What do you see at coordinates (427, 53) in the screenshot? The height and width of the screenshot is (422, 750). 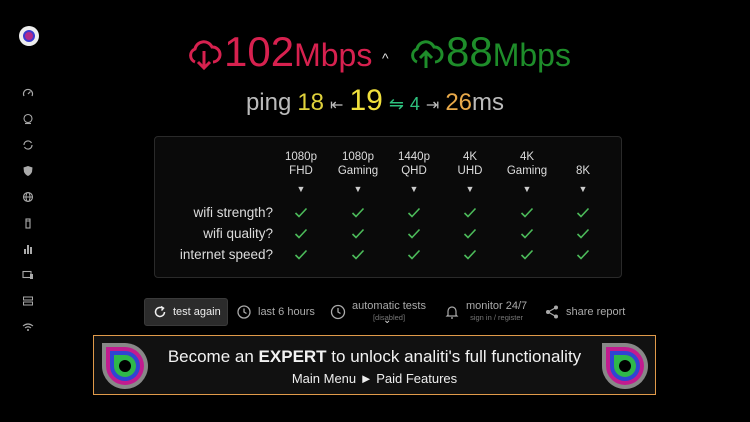 I see `cloud-upload-icon` at bounding box center [427, 53].